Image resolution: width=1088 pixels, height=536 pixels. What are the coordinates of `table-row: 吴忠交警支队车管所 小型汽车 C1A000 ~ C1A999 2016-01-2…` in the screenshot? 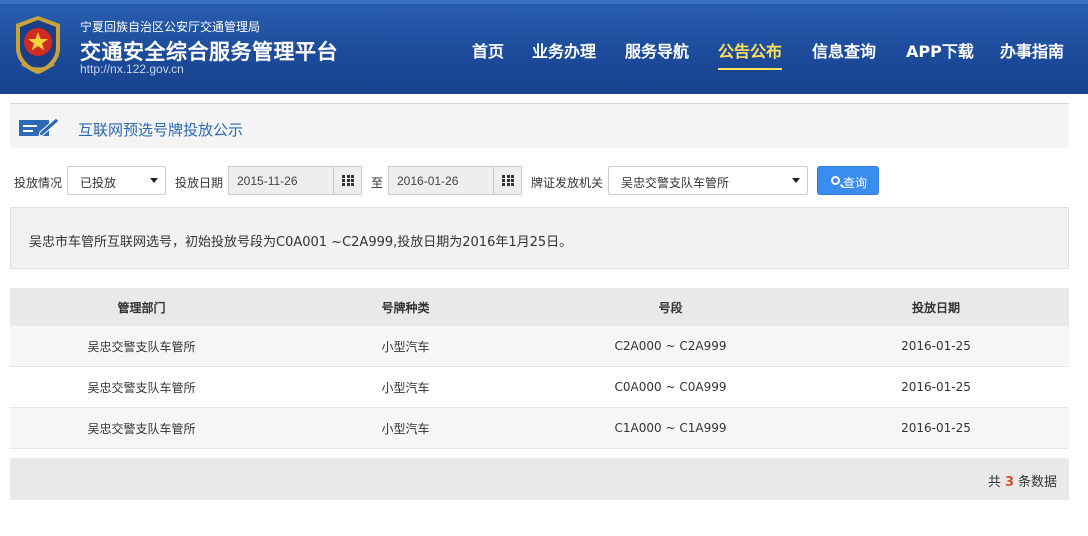 It's located at (539, 428).